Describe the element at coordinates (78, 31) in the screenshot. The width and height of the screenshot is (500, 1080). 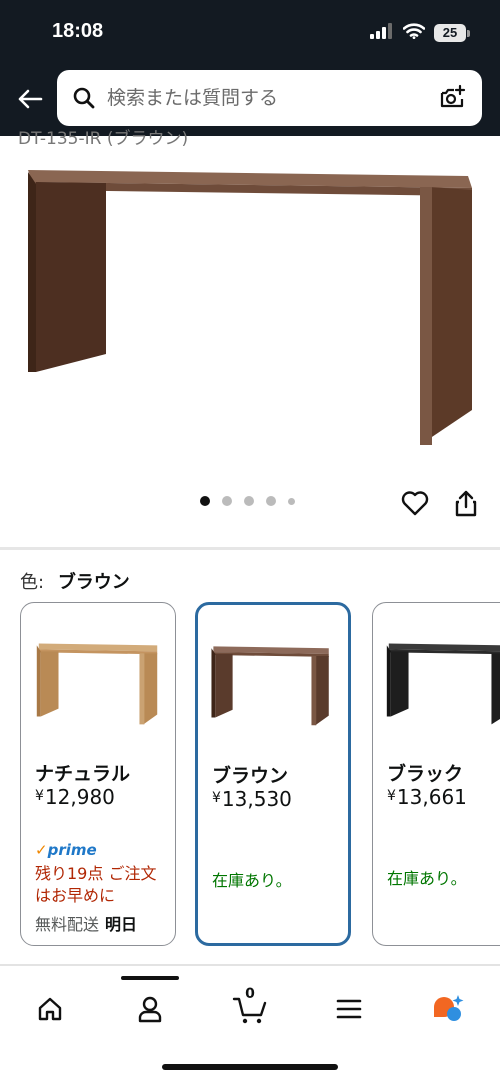
I see `status-time: 18:08` at that location.